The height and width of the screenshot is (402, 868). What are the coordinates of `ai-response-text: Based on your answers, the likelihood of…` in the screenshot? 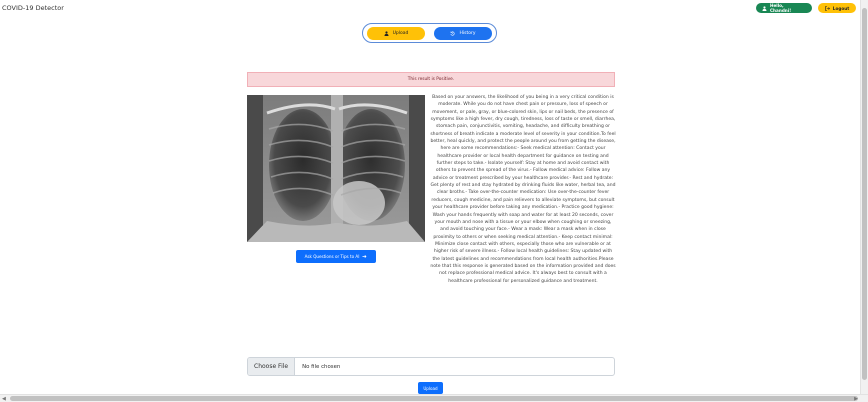 It's located at (523, 189).